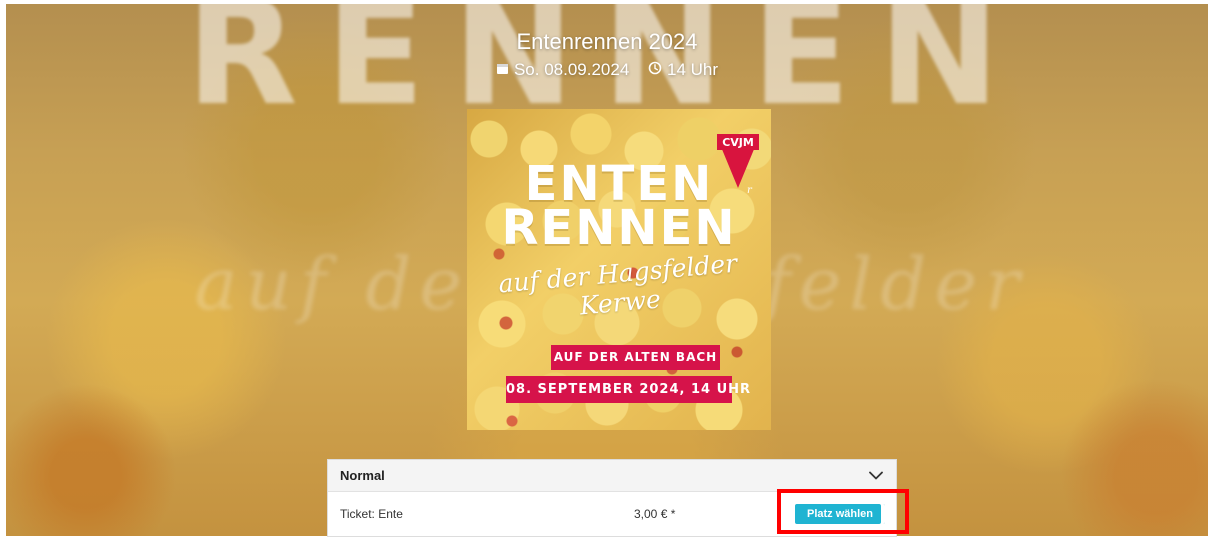 This screenshot has width=1213, height=538. I want to click on event-time: 14 Uhr, so click(683, 70).